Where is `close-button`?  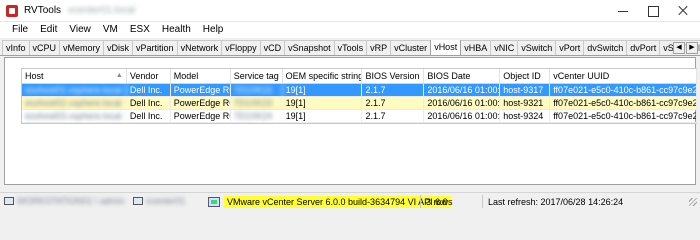 close-button is located at coordinates (683, 11).